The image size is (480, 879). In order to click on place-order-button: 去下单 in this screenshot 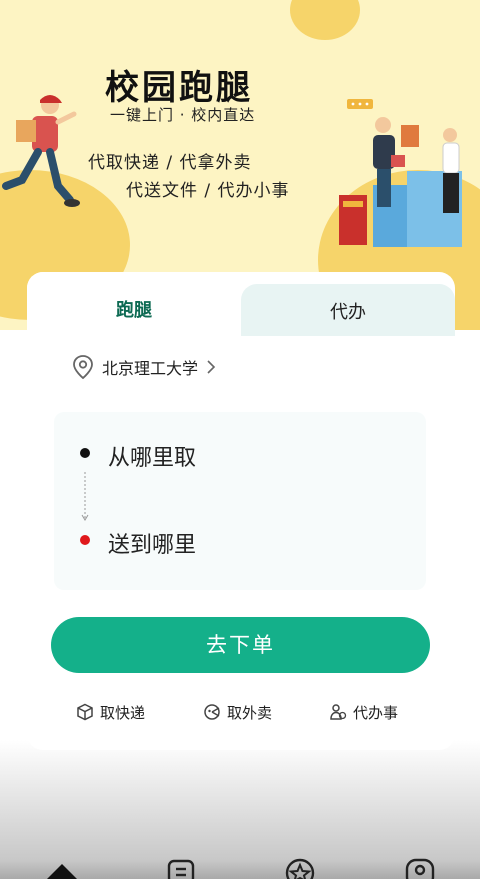, I will do `click(240, 645)`.